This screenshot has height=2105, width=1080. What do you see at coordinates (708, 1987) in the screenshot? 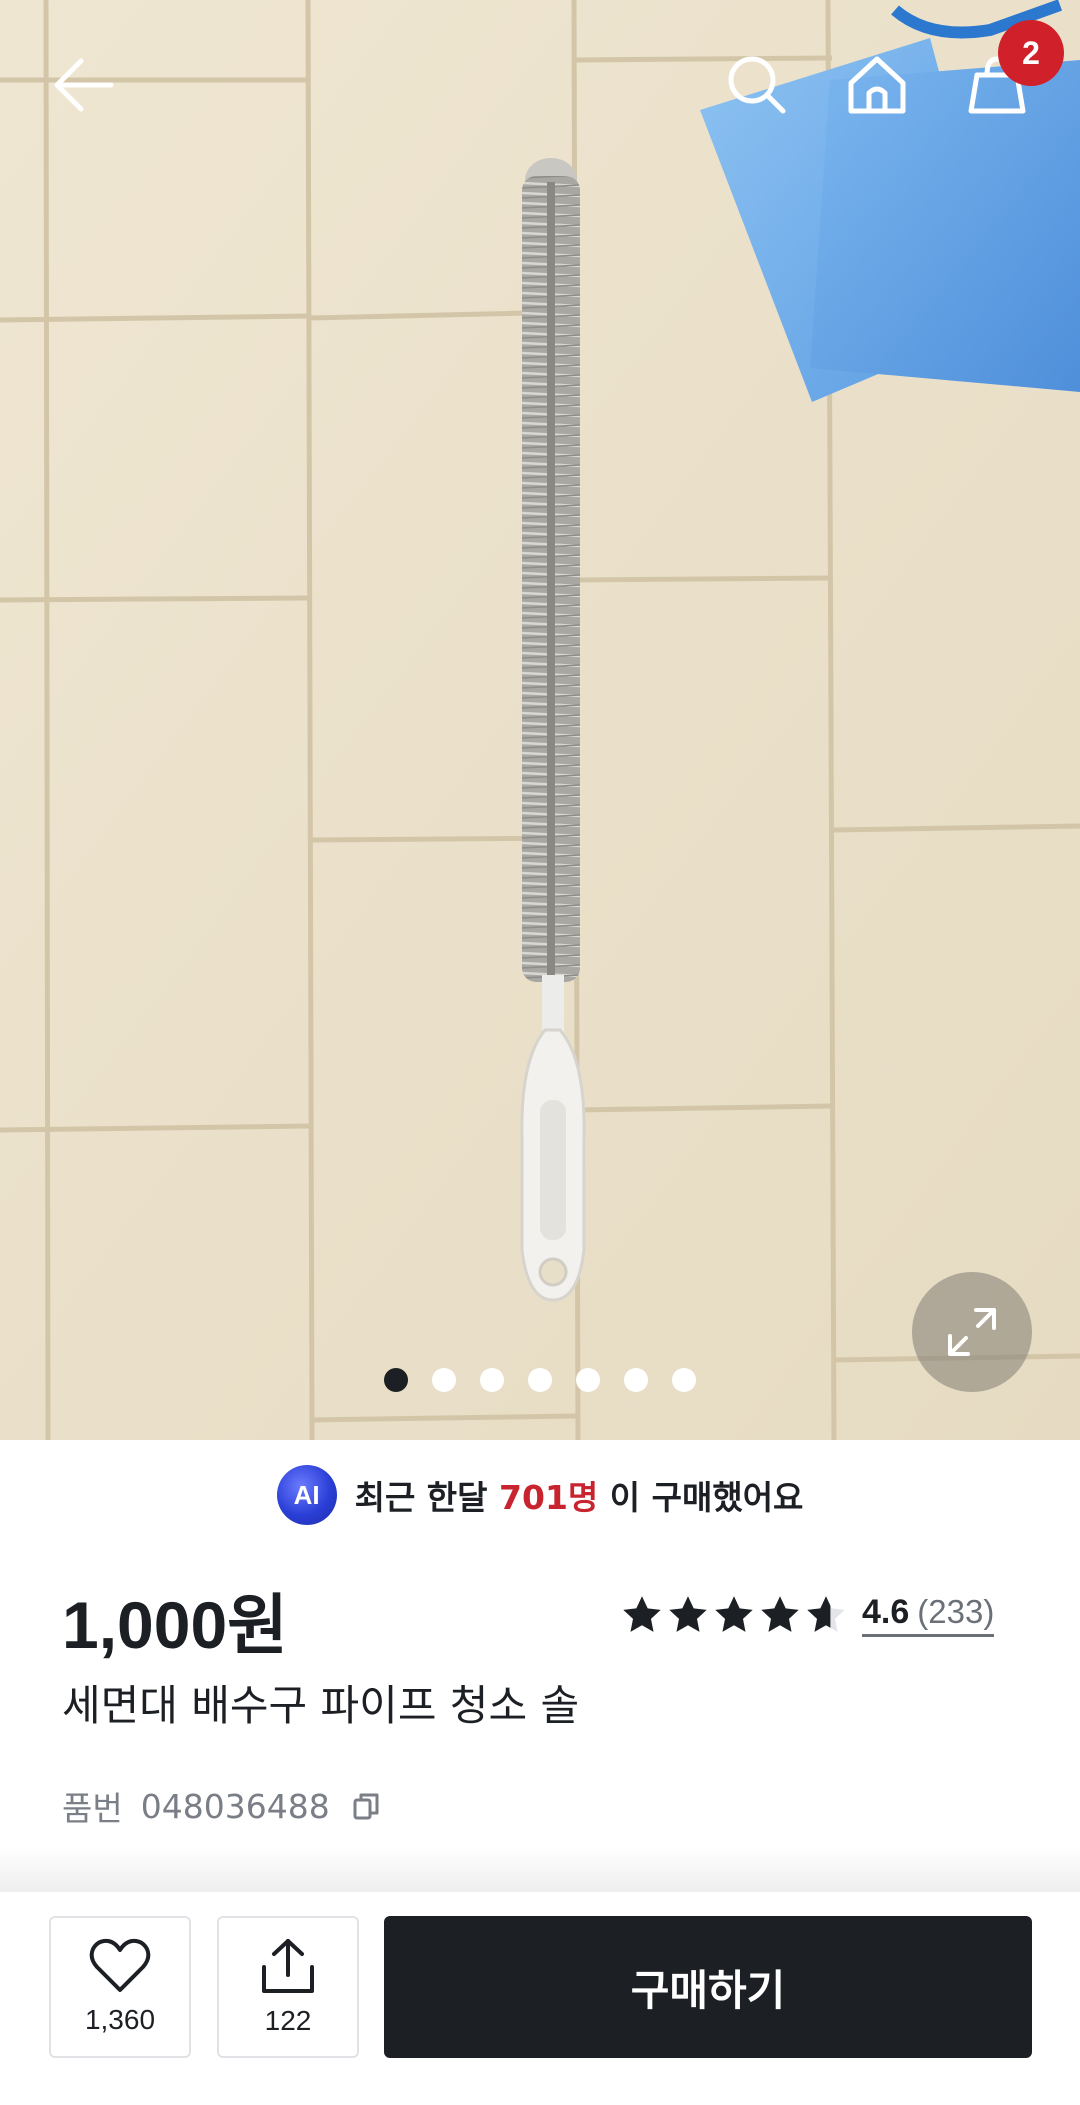
I see `buy-button: 구매하기` at bounding box center [708, 1987].